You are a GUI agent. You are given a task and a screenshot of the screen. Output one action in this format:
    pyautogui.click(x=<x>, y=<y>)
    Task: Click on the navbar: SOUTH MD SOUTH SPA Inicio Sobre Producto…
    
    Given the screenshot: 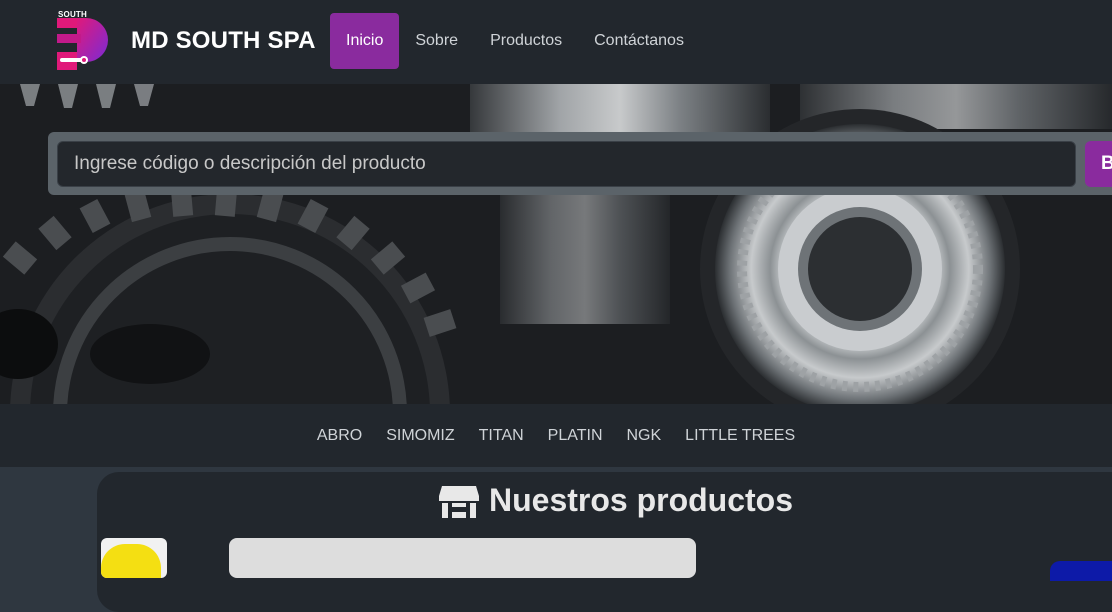 What is the action you would take?
    pyautogui.click(x=556, y=42)
    